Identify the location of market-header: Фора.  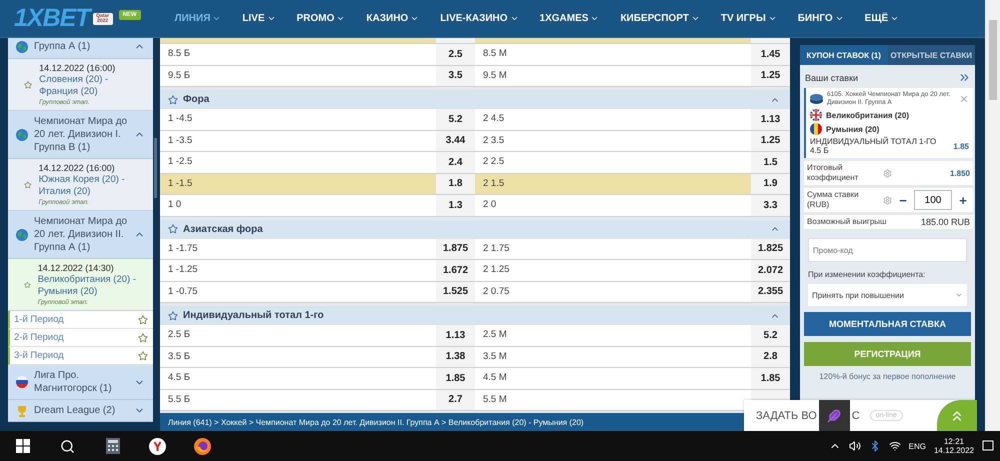
(475, 99).